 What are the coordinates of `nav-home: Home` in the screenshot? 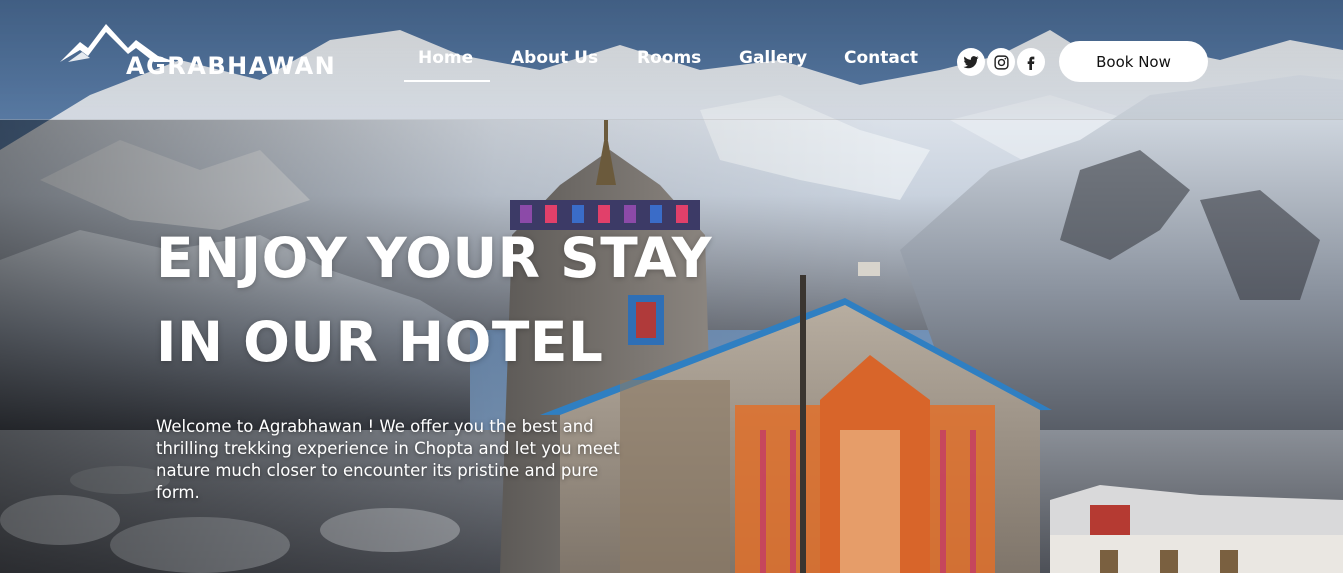 It's located at (445, 58).